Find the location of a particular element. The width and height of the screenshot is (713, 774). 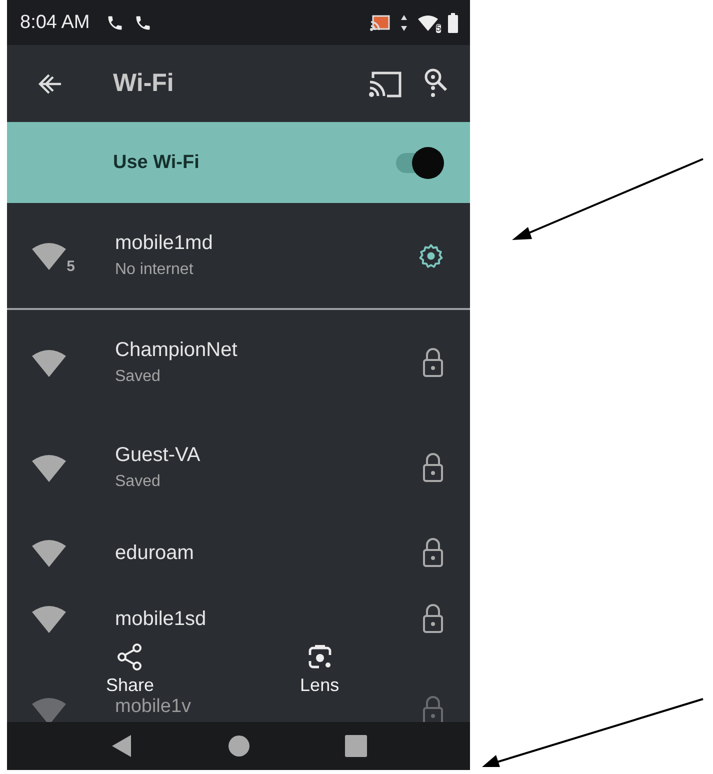

network-name: mobile1v is located at coordinates (153, 707).